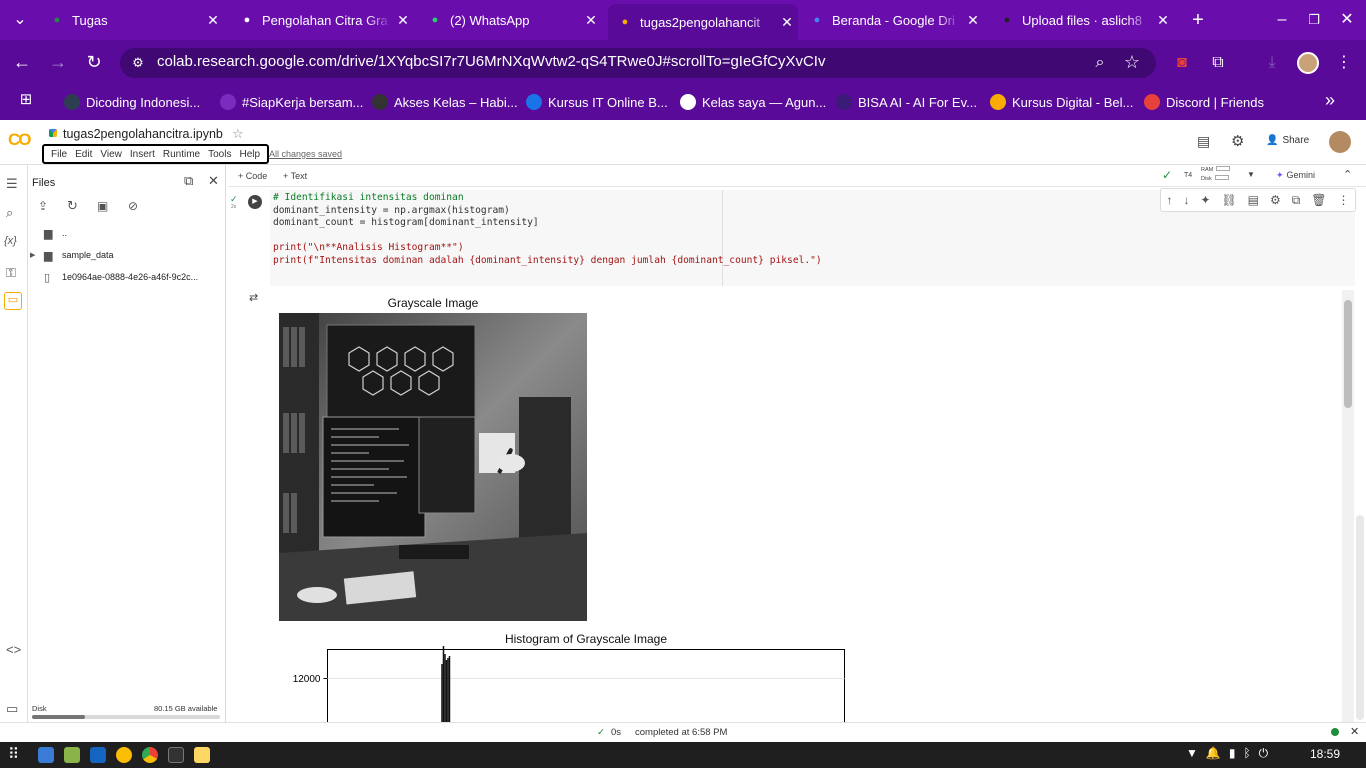  I want to click on reload-icon: ↻, so click(94, 62).